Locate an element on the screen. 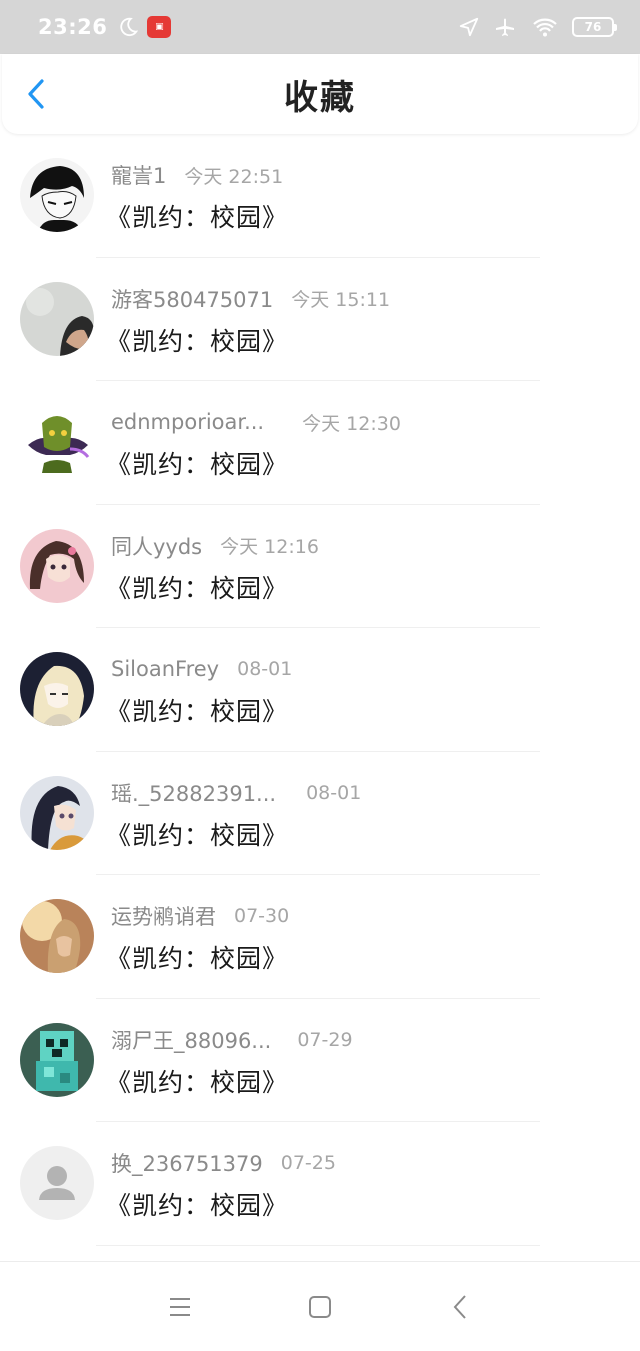 The height and width of the screenshot is (1351, 640). battery-icon: 76 is located at coordinates (594, 27).